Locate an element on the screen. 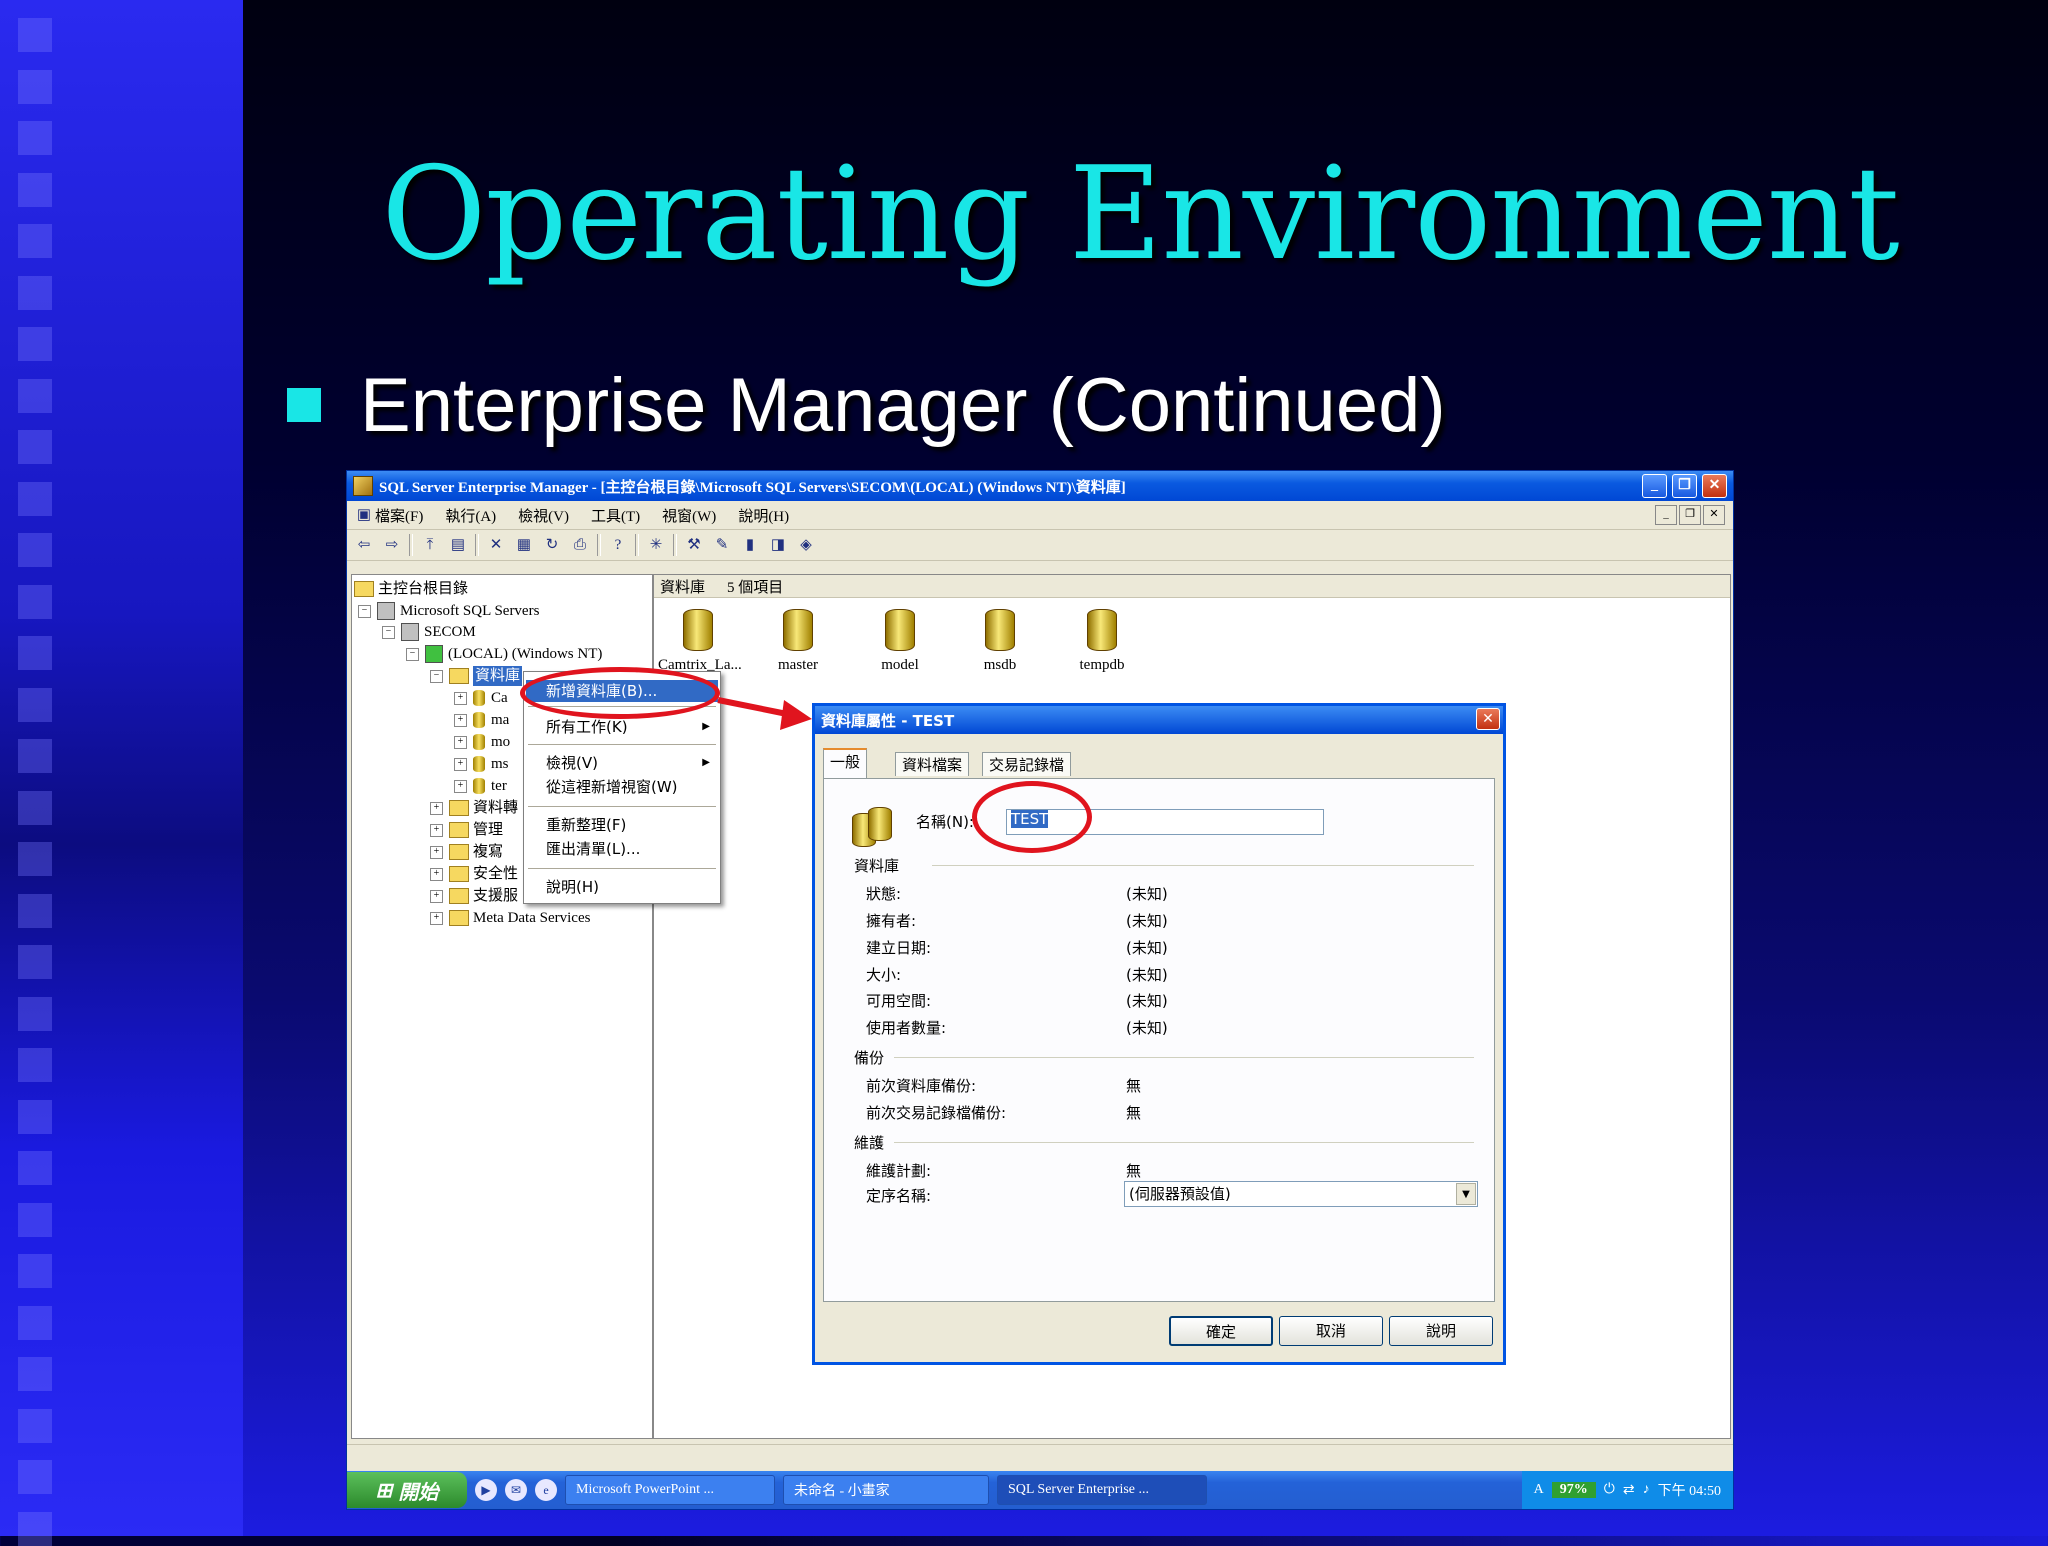 This screenshot has width=2048, height=1546. menu-item-all-tasks: 所有工作(K) ▶ is located at coordinates (622, 727).